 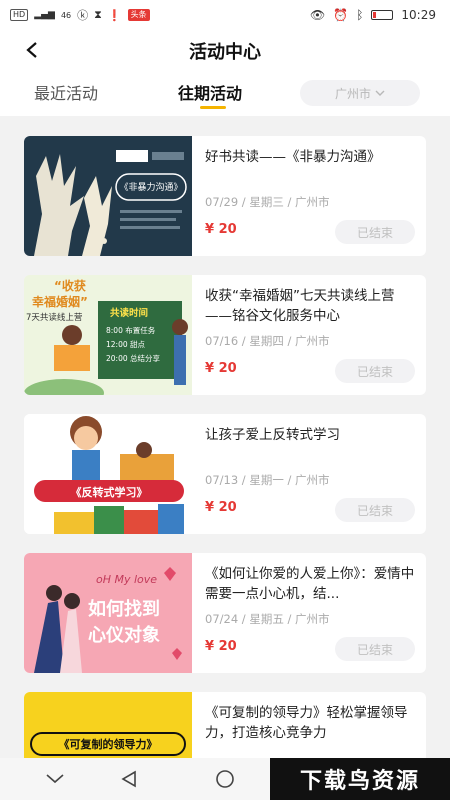 What do you see at coordinates (98, 14) in the screenshot?
I see `hourglass-icon: ⧗` at bounding box center [98, 14].